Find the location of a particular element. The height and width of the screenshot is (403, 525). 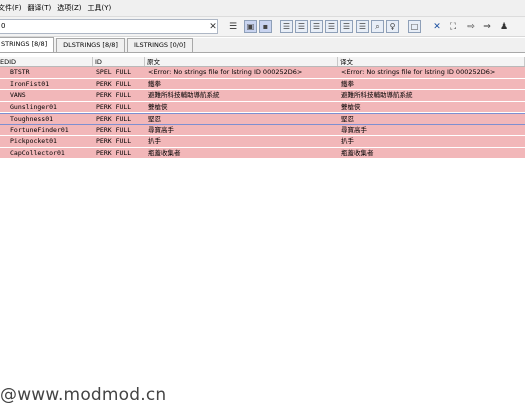

cell-edid: Pickpocket01 is located at coordinates (33, 141).